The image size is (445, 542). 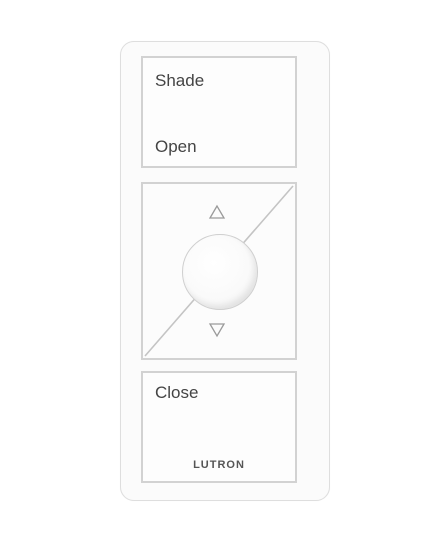 I want to click on shade-close-button: Close LUTRON, so click(x=219, y=427).